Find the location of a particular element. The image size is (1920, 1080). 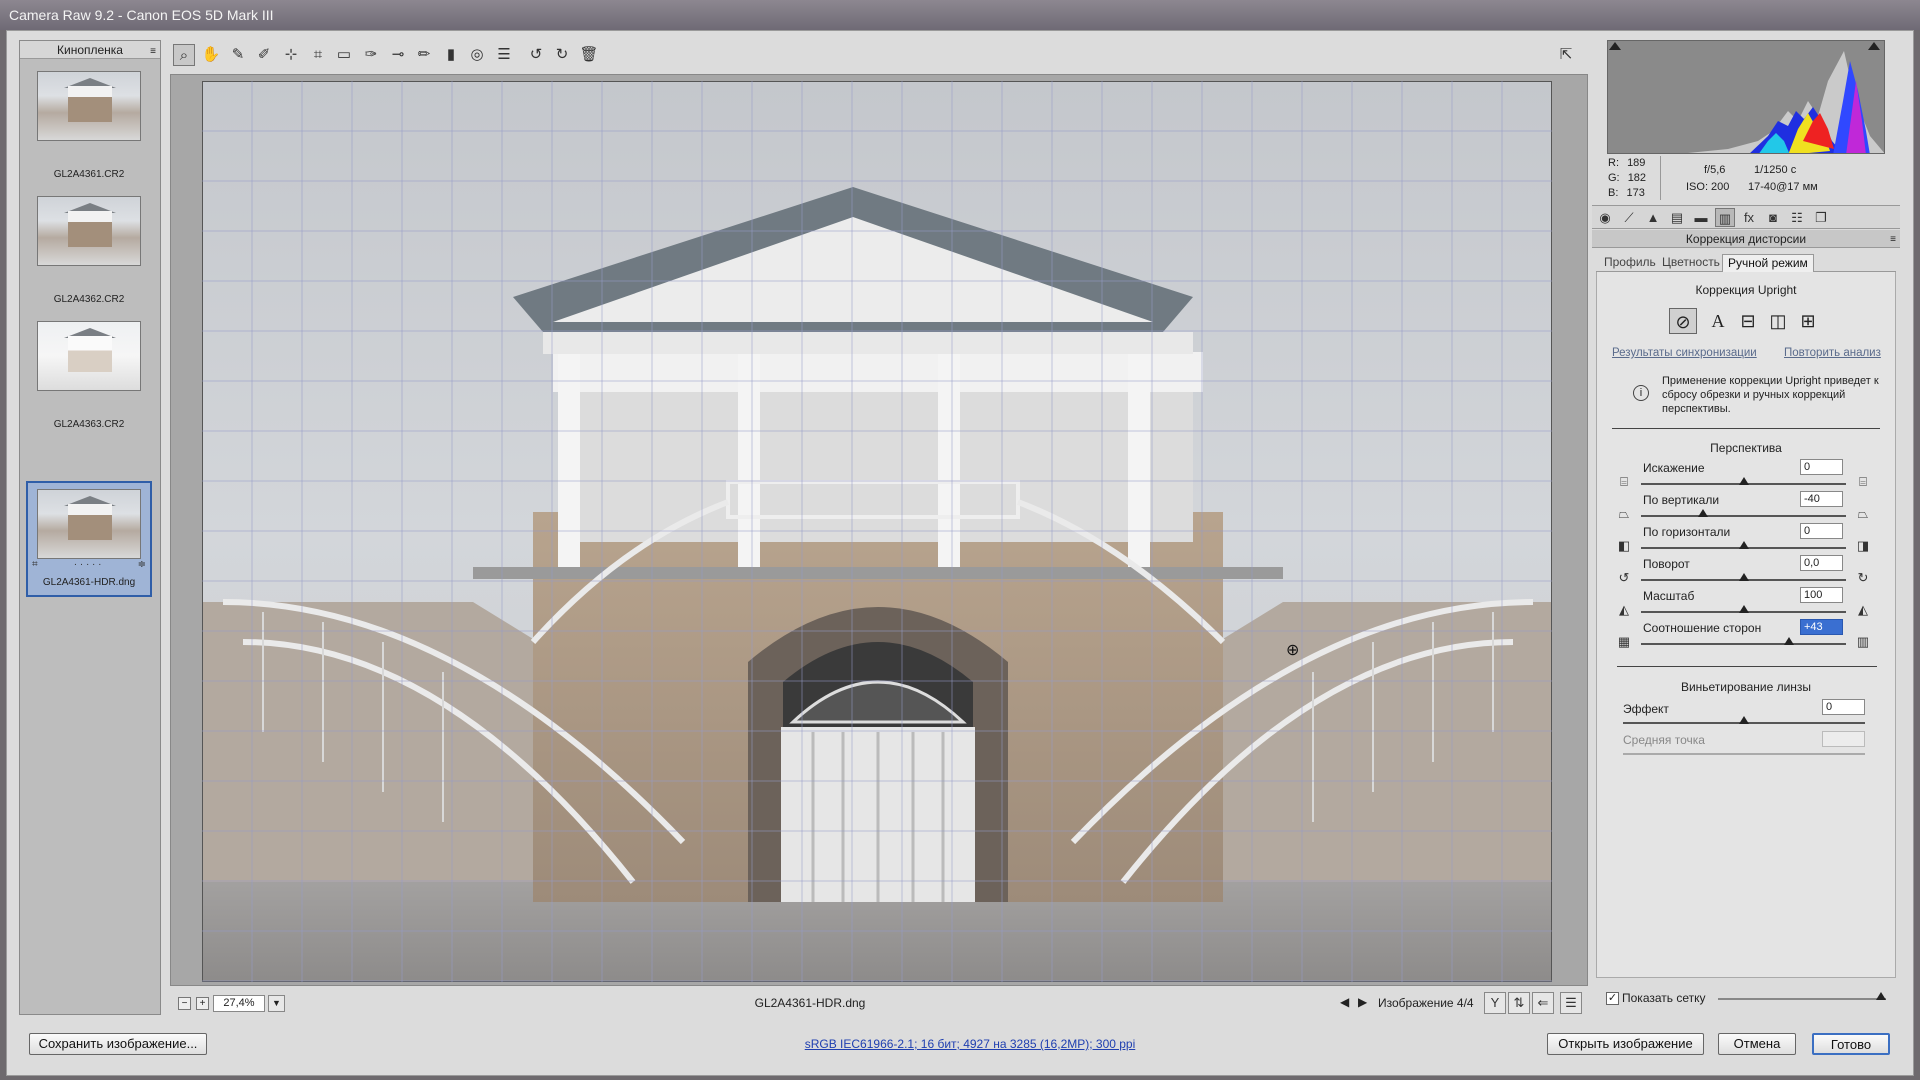

blue-value: 173 is located at coordinates (1635, 193).